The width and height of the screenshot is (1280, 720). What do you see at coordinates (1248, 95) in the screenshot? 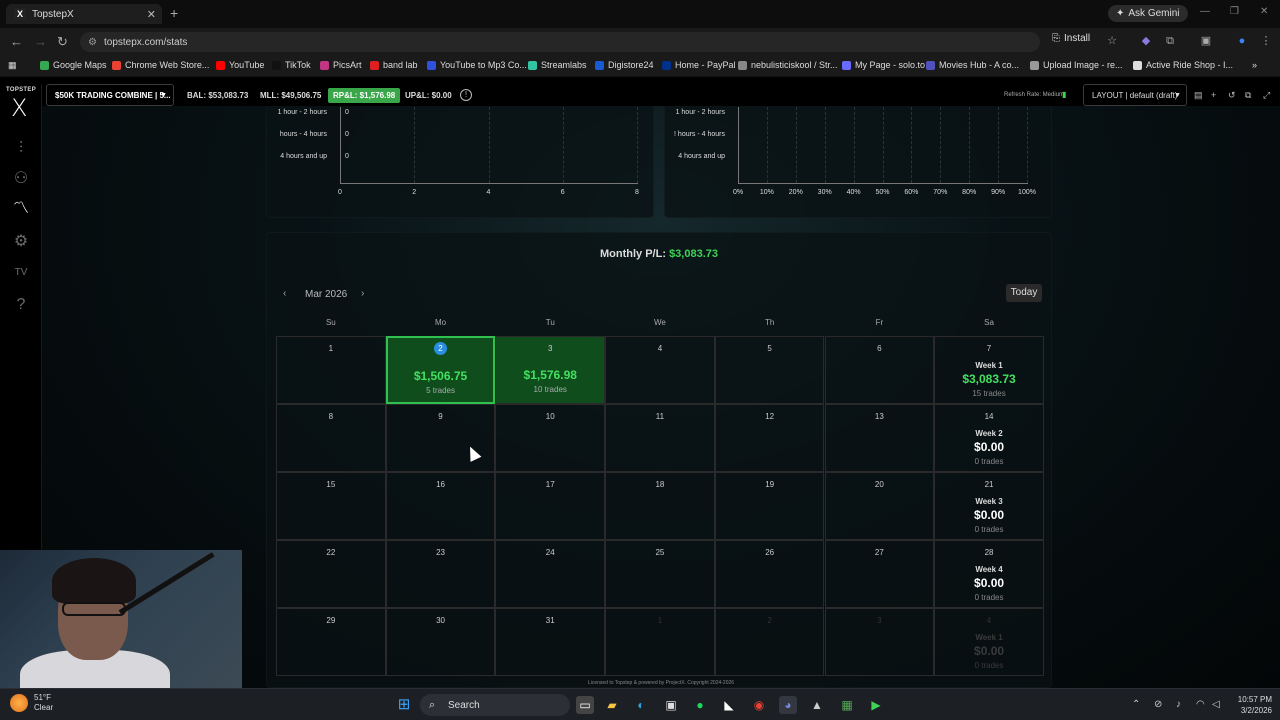
I see `popout-icon: ⧉` at bounding box center [1248, 95].